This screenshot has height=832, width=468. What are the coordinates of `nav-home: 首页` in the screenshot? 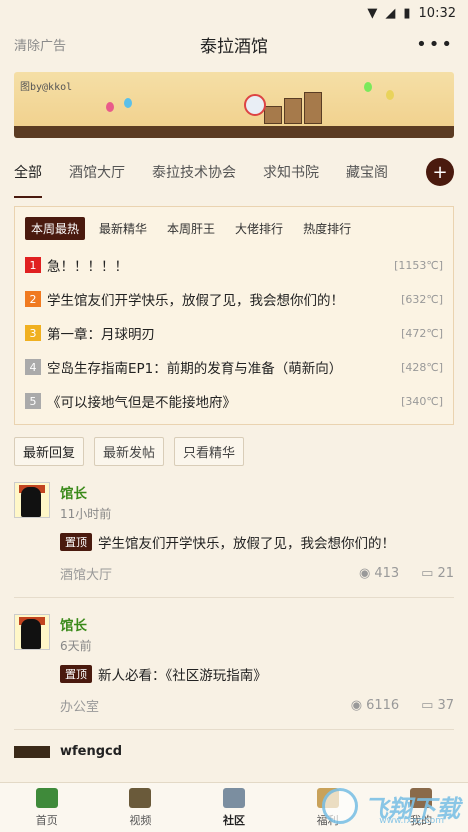 It's located at (47, 807).